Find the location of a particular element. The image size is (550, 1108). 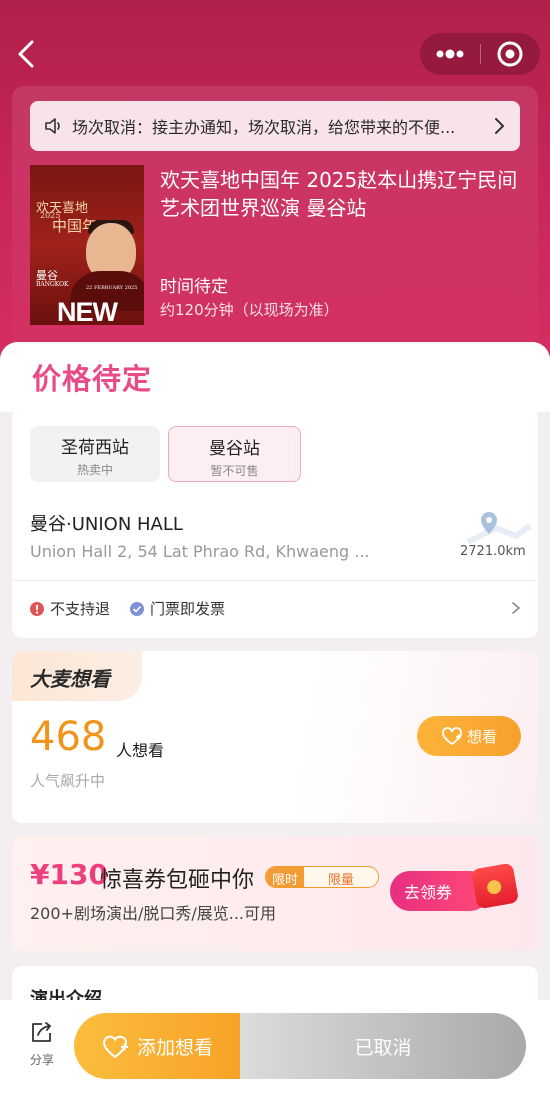

show-time: 时间待定 is located at coordinates (194, 287).